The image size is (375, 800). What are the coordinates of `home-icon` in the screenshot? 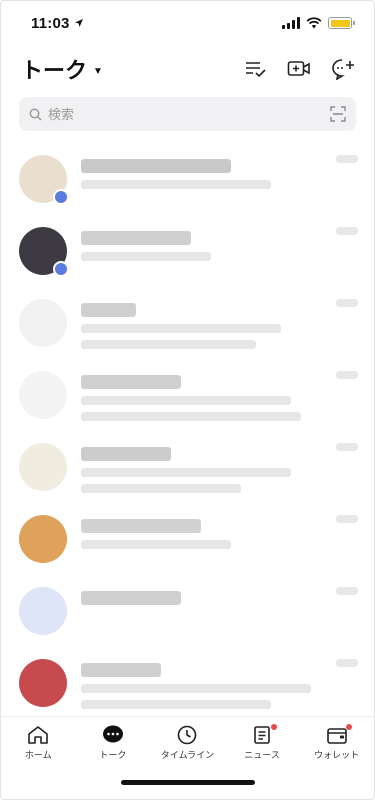 It's located at (38, 735).